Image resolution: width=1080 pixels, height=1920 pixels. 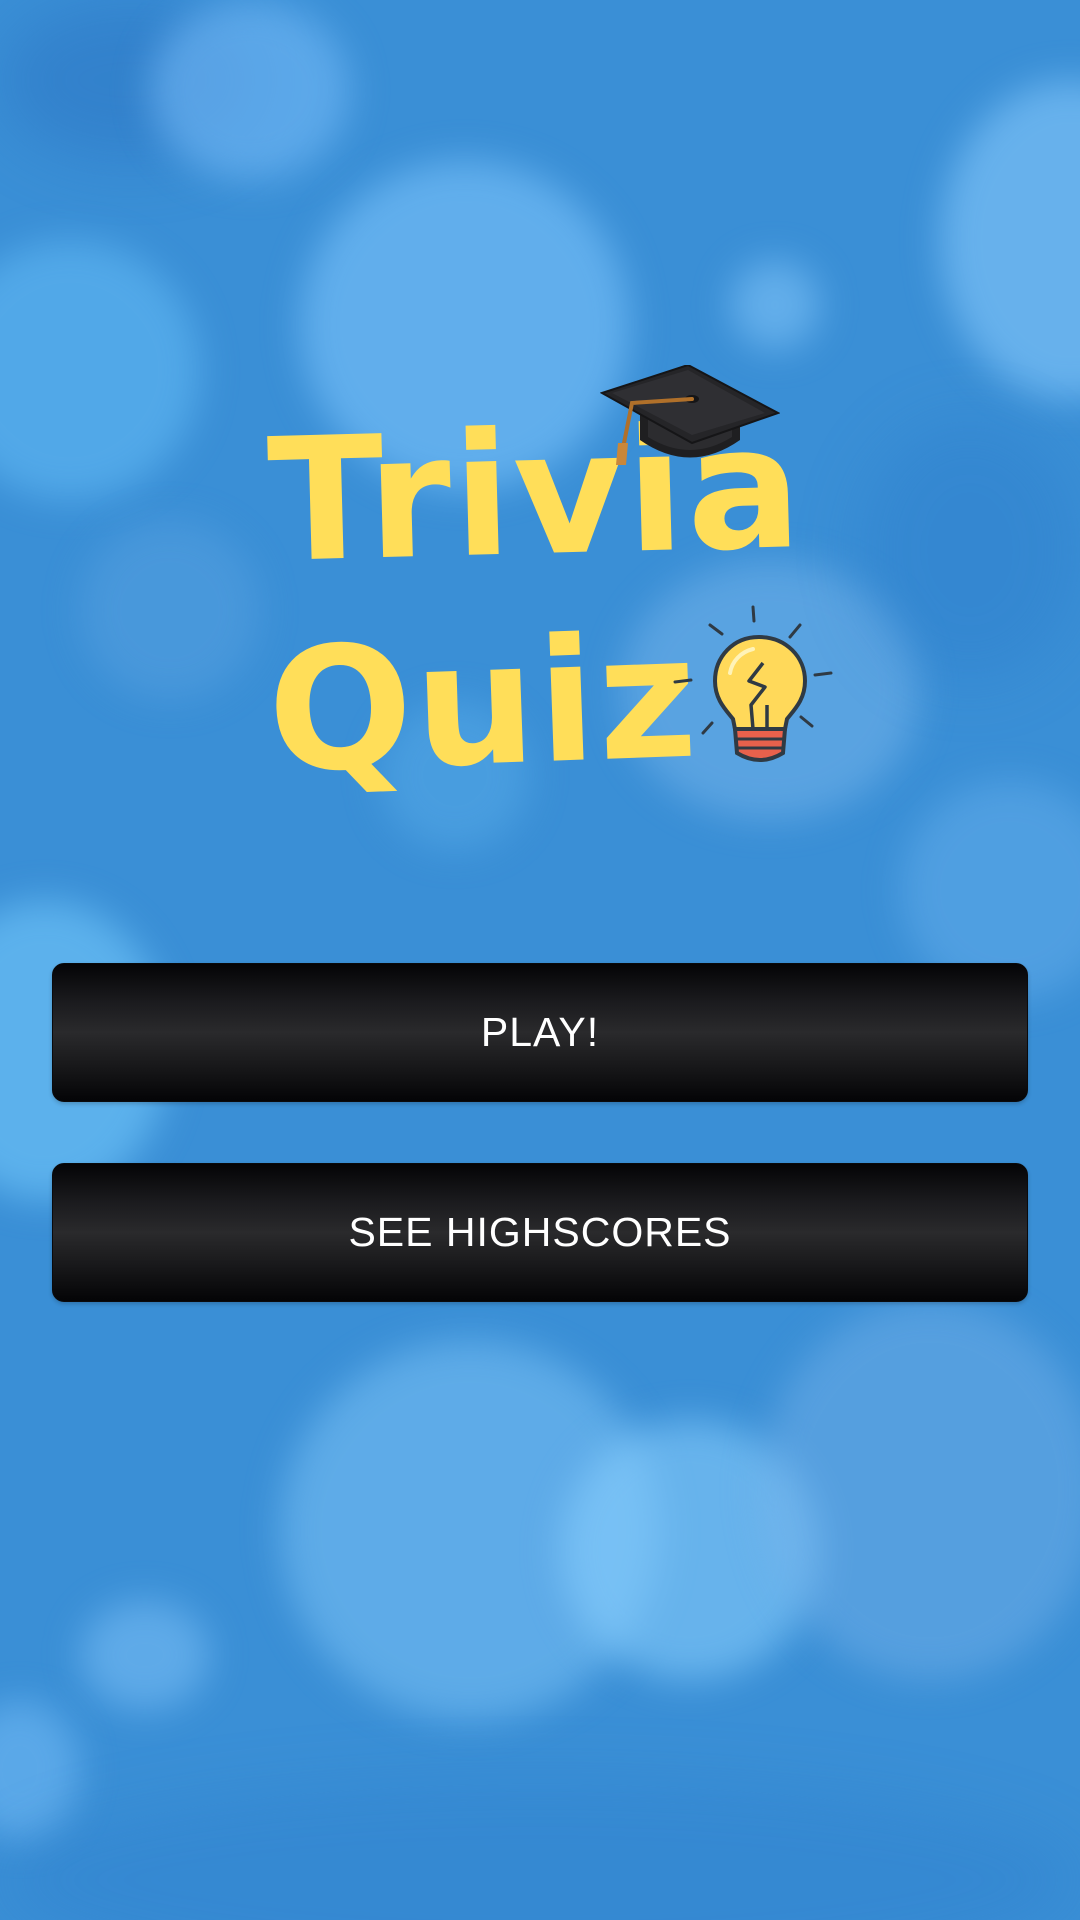 I want to click on see-highscores-button-label: SEE HIGHSCORES, so click(x=540, y=1232).